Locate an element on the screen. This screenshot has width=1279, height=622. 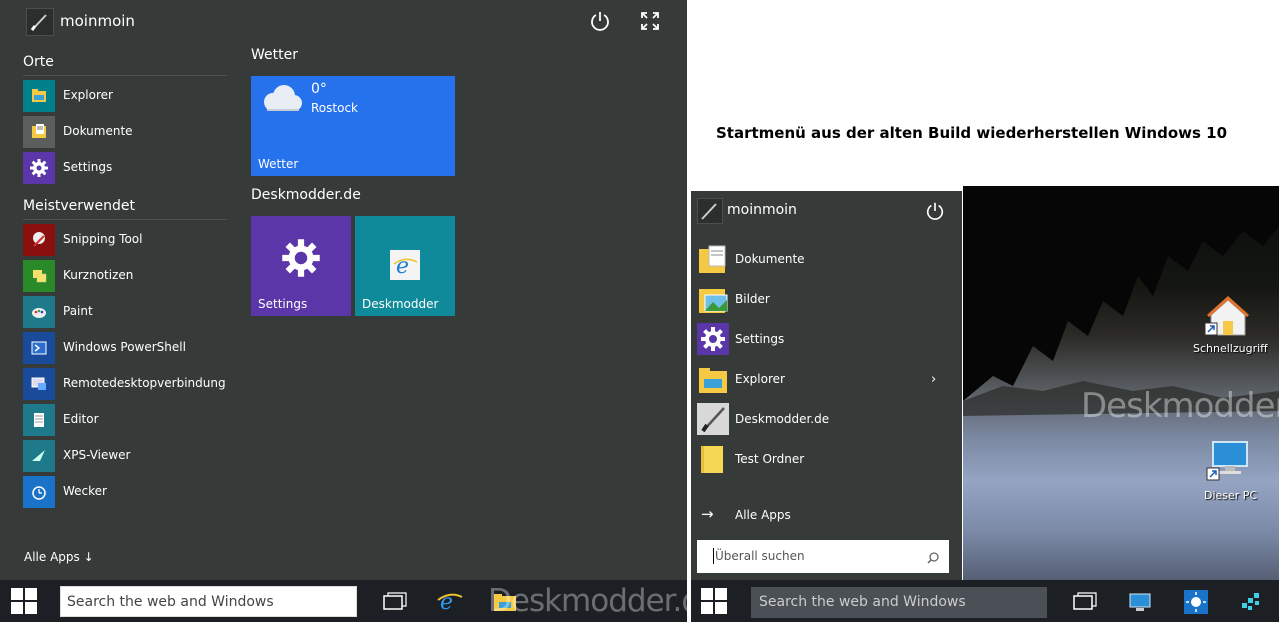
arrow-right-icon: → is located at coordinates (707, 514).